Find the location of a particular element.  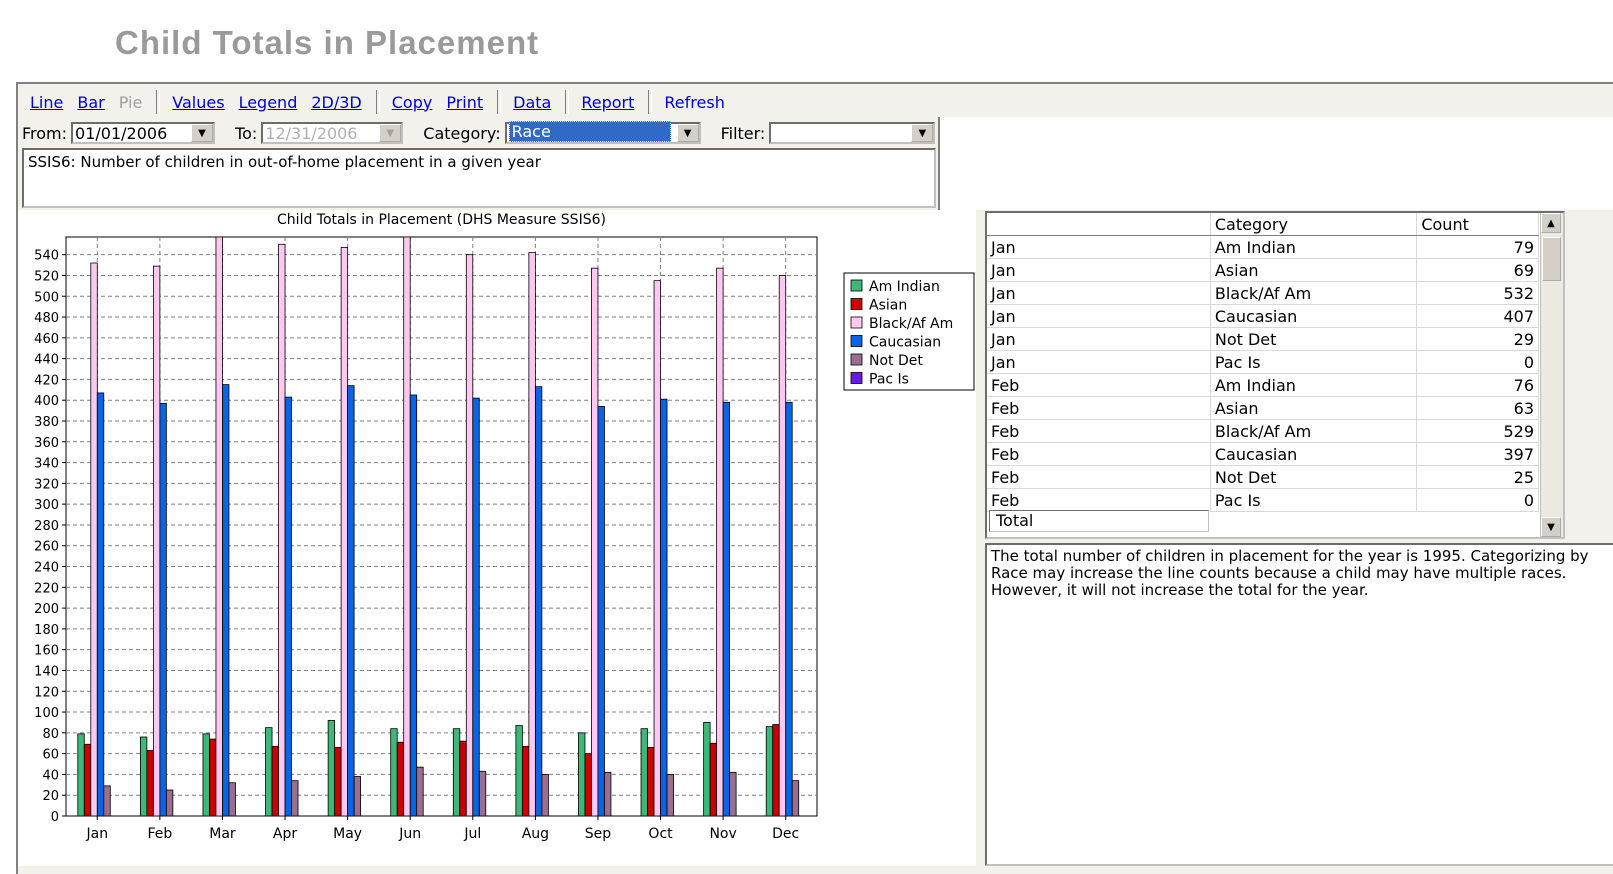

cell-count: 29 is located at coordinates (1477, 339).